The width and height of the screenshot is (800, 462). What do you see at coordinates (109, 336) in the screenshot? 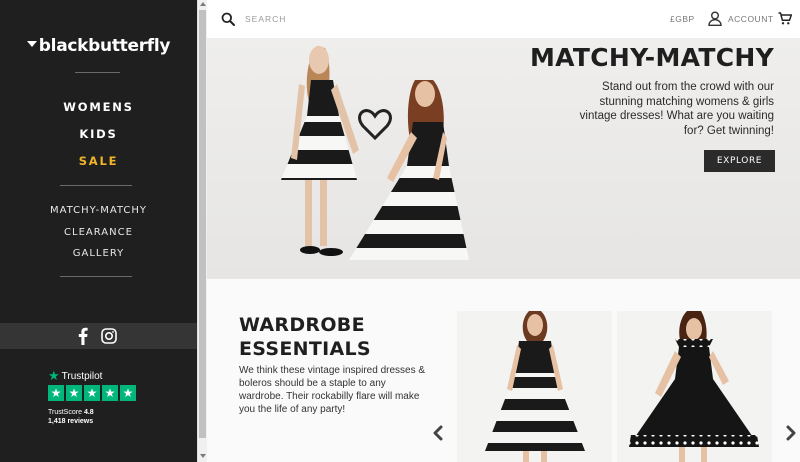
I see `instagram-icon` at bounding box center [109, 336].